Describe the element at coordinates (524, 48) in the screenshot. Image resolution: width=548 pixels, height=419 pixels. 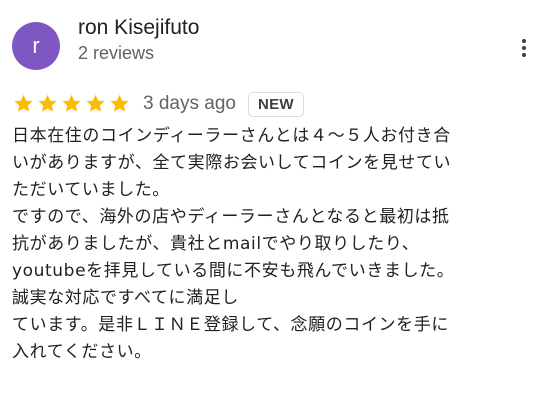
I see `more-options-button` at that location.